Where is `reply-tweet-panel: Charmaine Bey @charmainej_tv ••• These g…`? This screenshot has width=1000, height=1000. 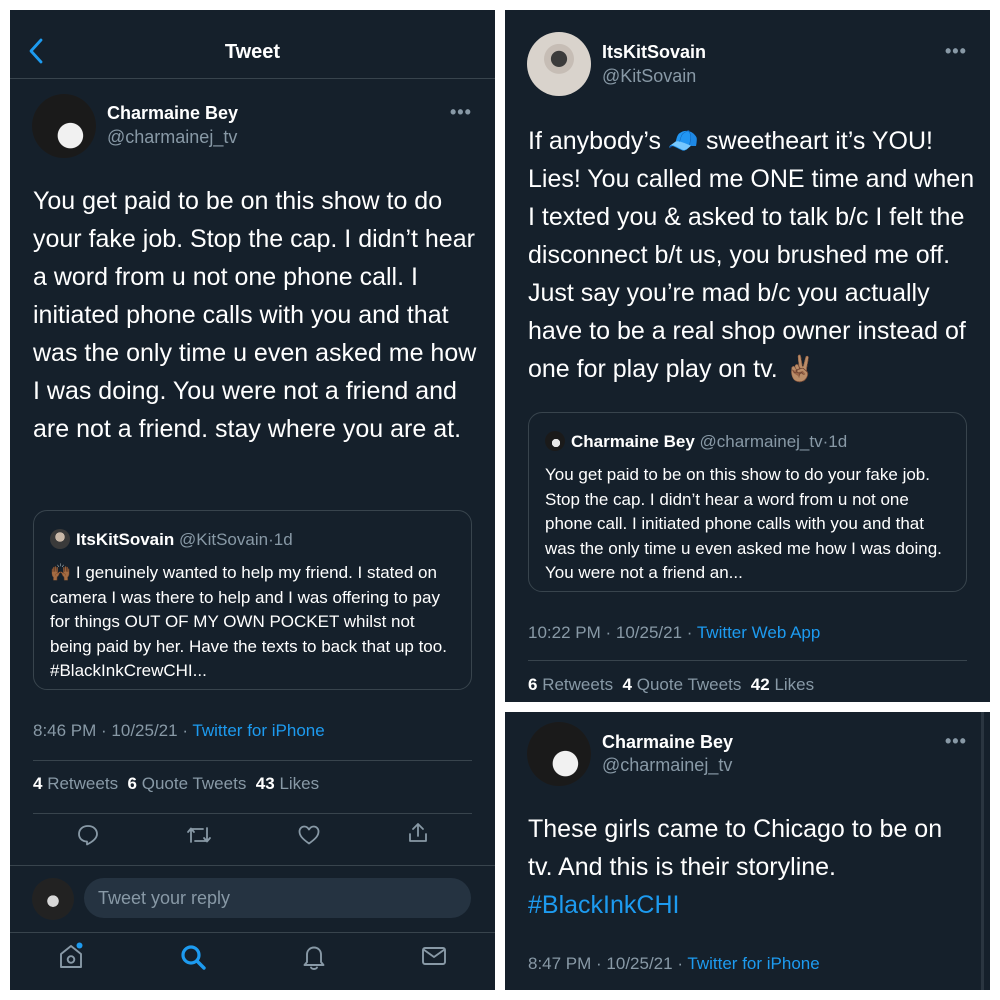 reply-tweet-panel: Charmaine Bey @charmainej_tv ••• These g… is located at coordinates (747, 851).